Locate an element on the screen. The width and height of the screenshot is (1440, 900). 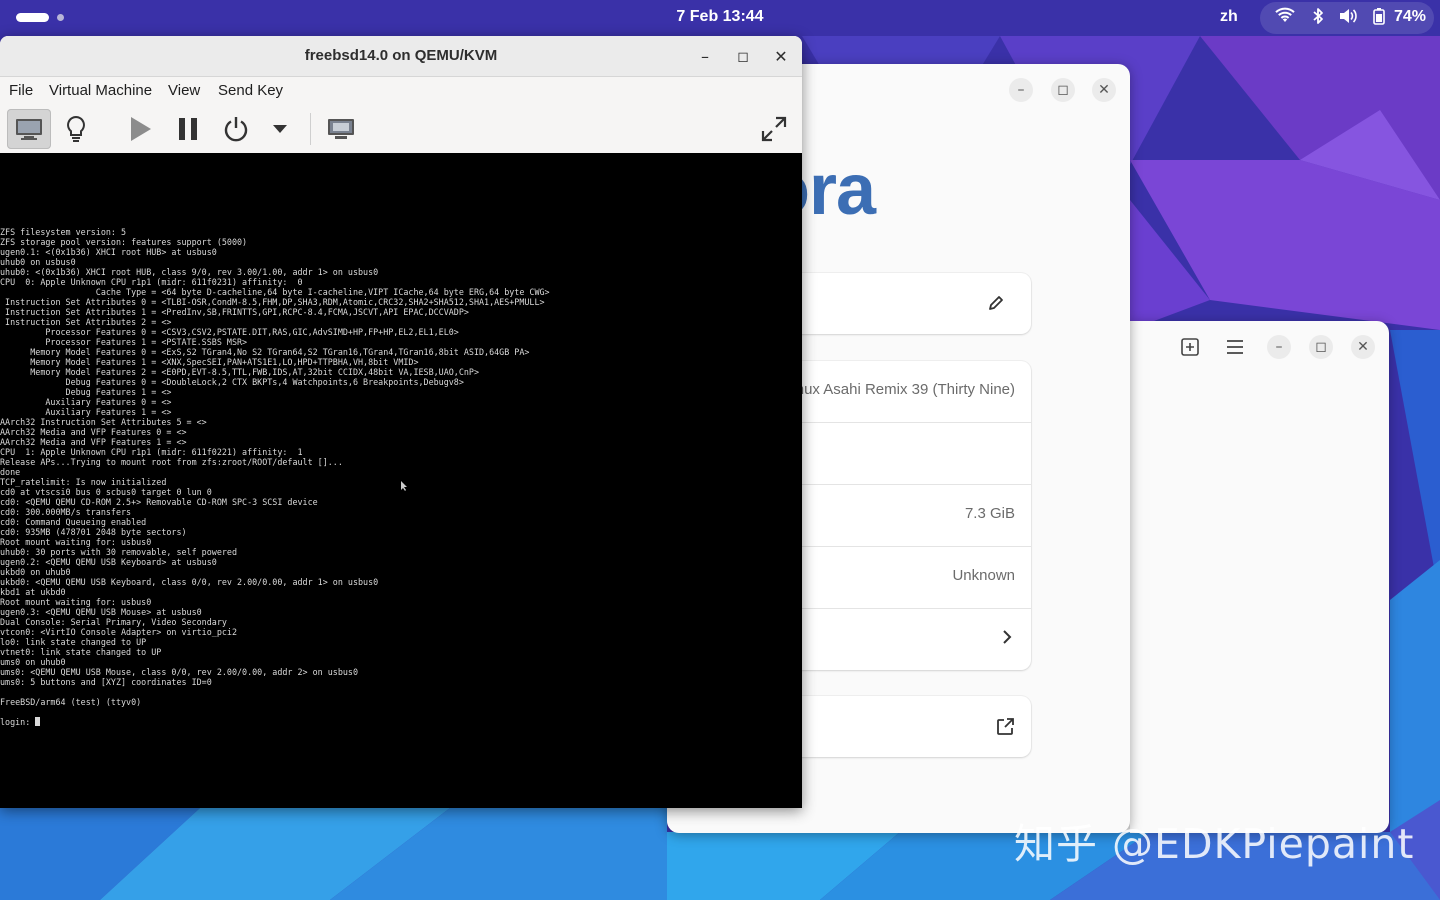
details-view-button is located at coordinates (76, 129).